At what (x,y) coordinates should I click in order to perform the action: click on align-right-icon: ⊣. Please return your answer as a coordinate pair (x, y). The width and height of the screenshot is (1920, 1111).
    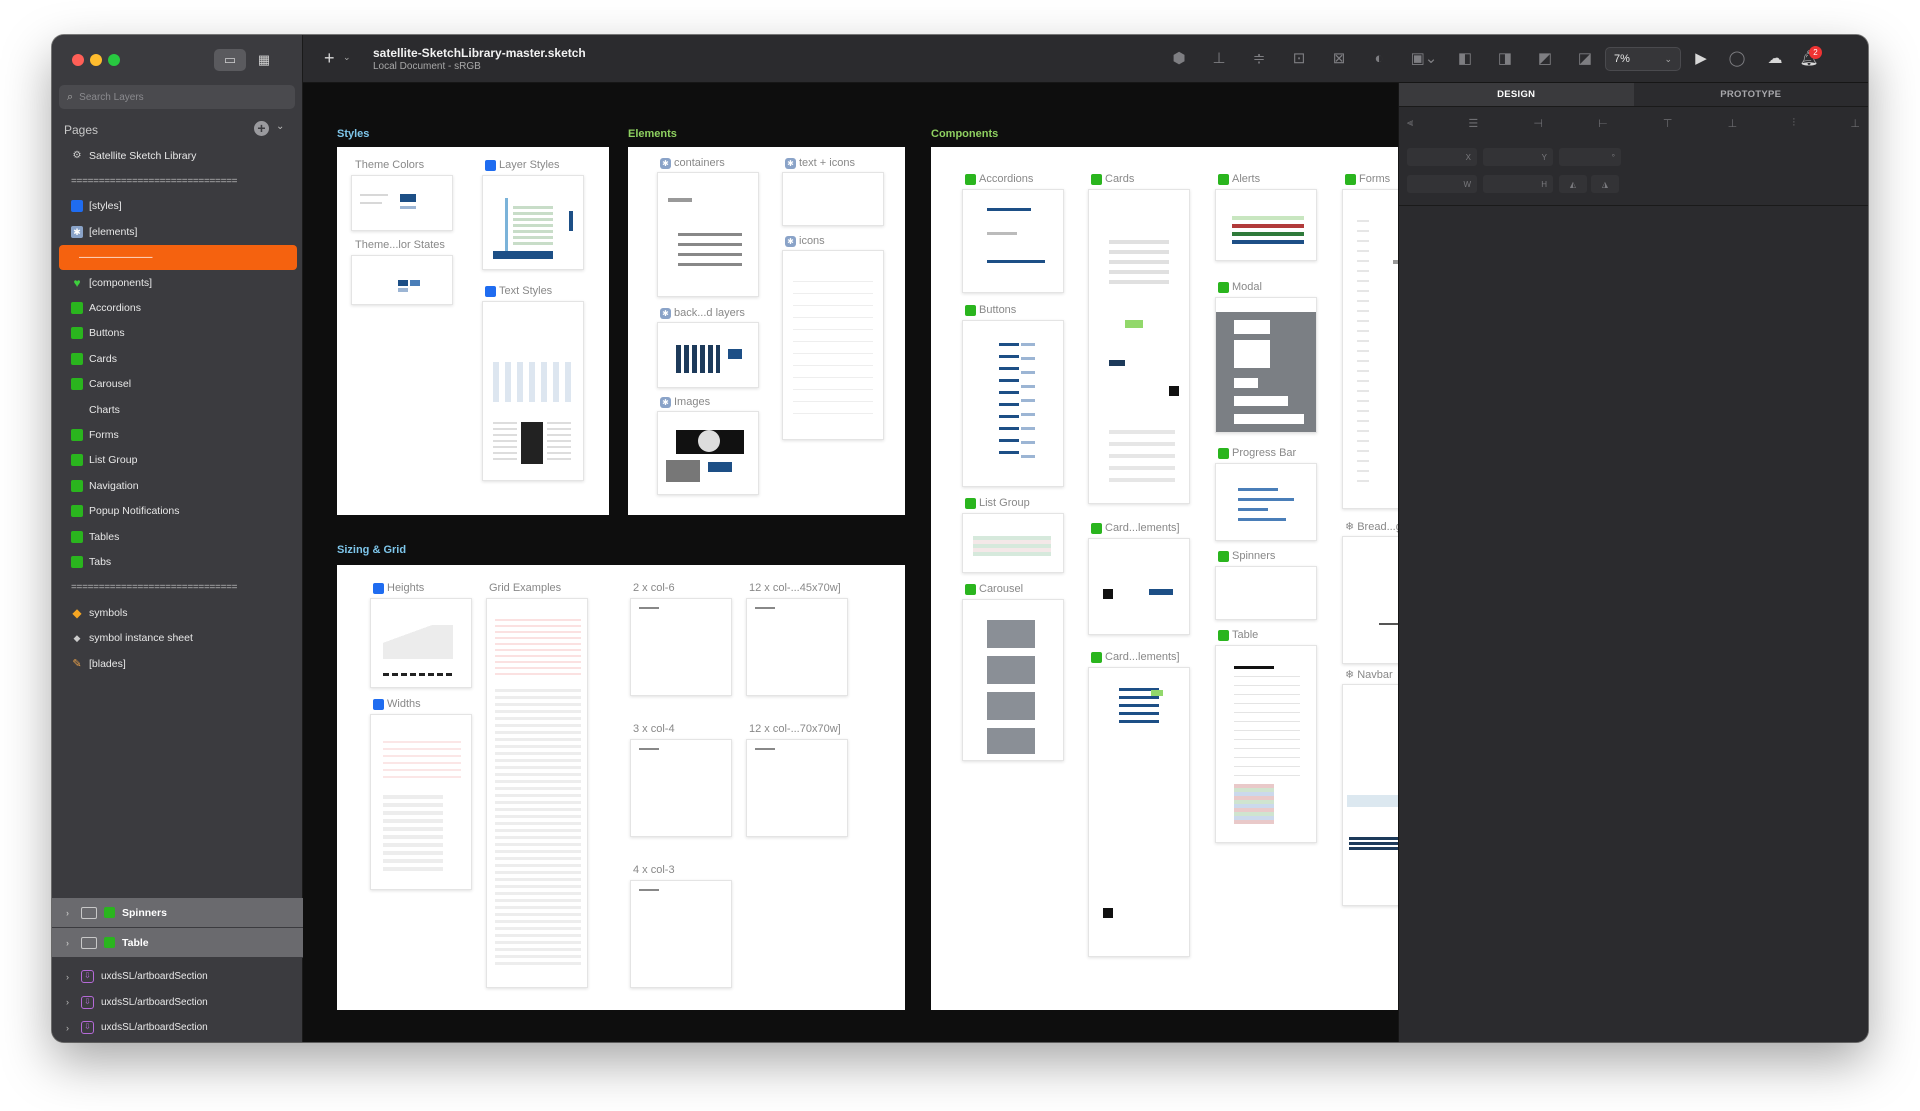
    Looking at the image, I should click on (1538, 126).